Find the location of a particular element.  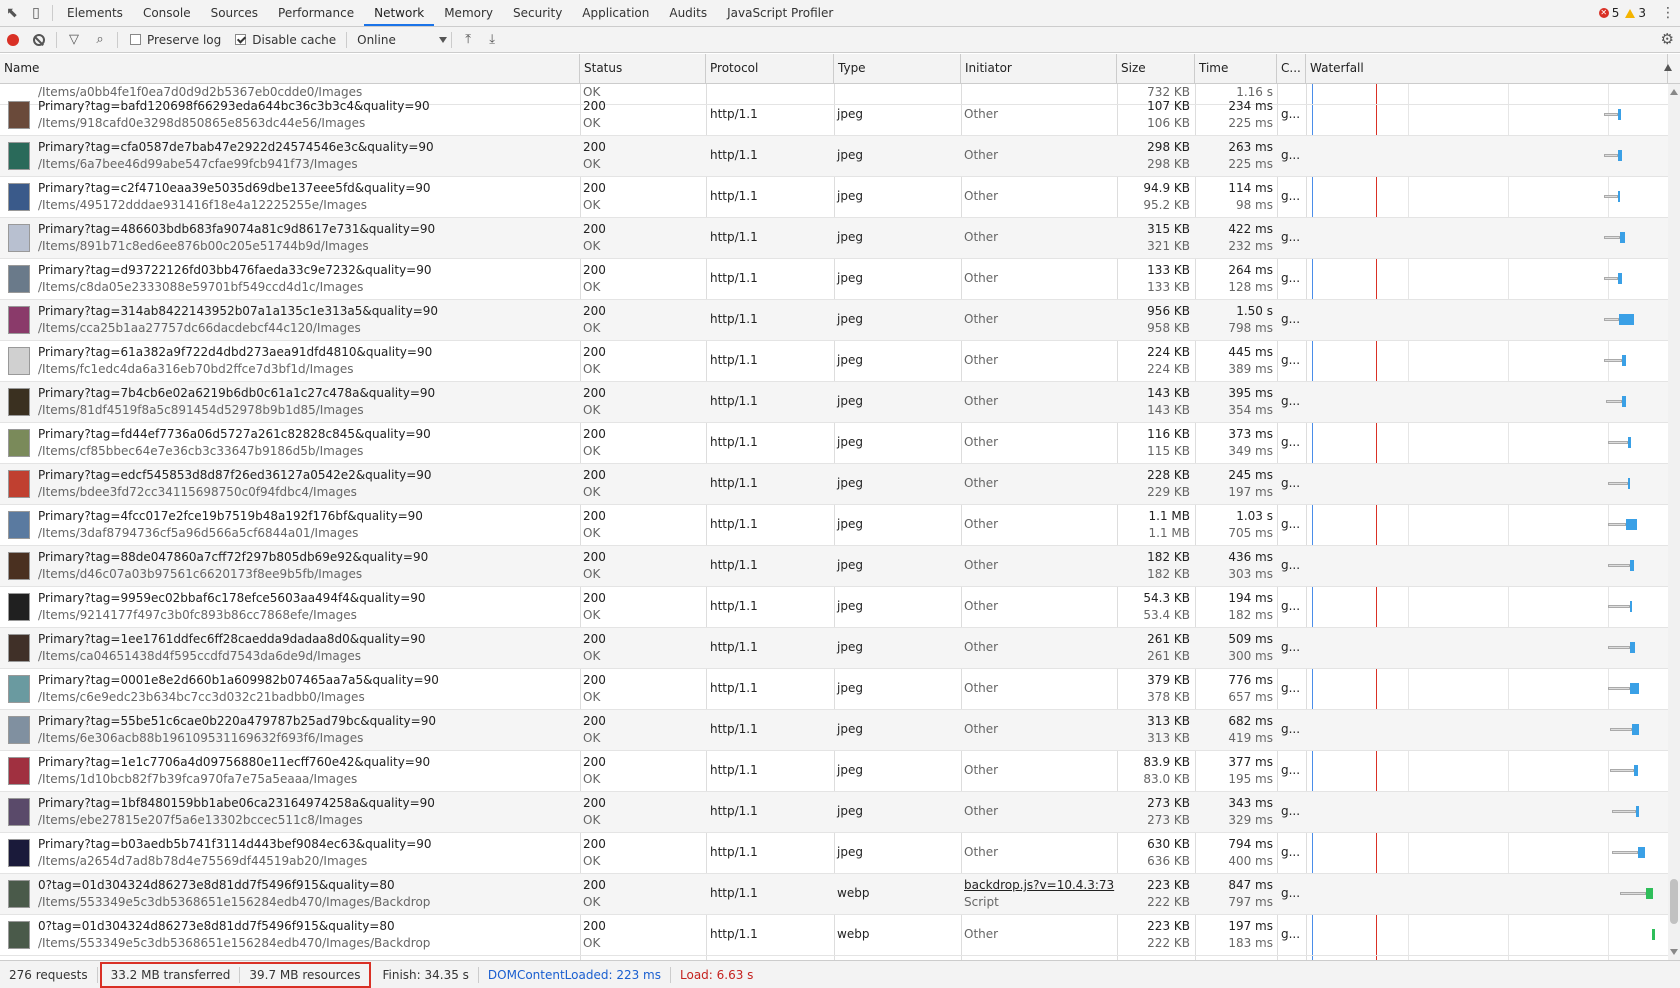

column-header-time: Time is located at coordinates (1236, 68).